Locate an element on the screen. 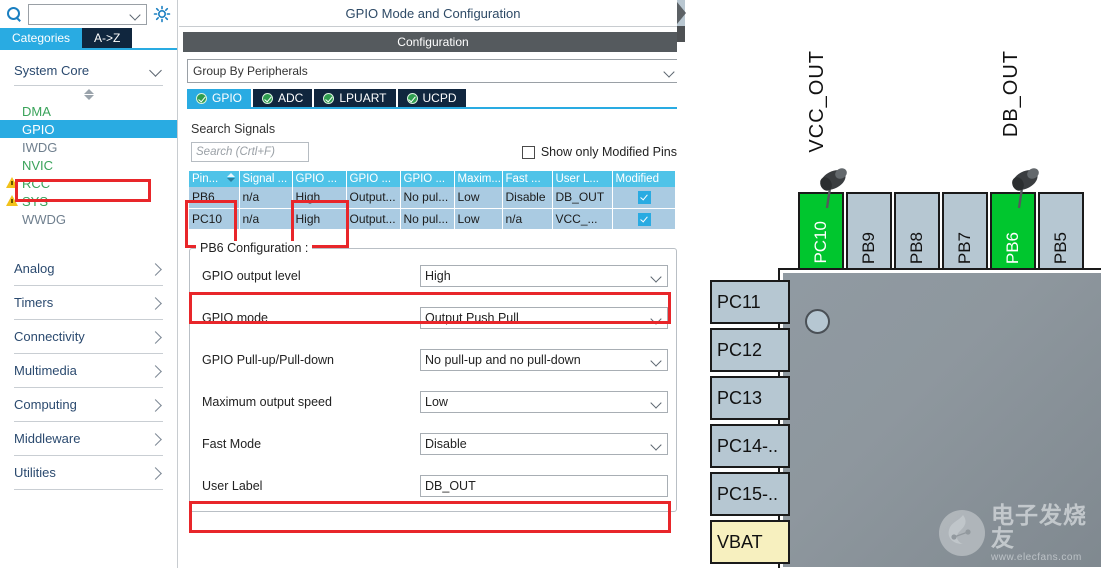 The height and width of the screenshot is (568, 1101). search-signals-input: Search (Crtl+F) is located at coordinates (250, 152).